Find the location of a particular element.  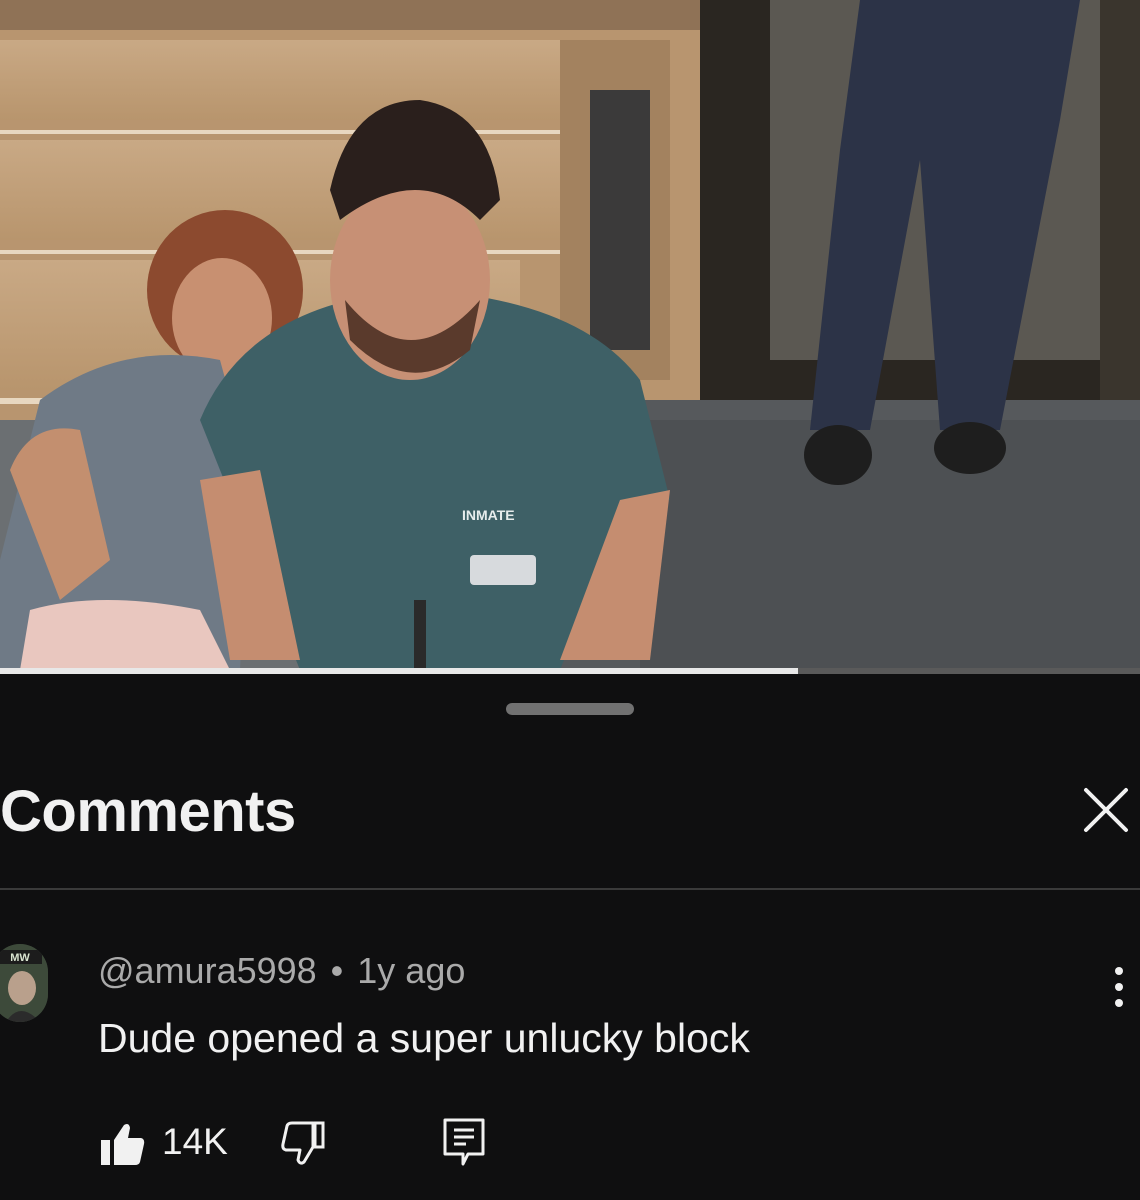

reply-icon is located at coordinates (464, 1142).